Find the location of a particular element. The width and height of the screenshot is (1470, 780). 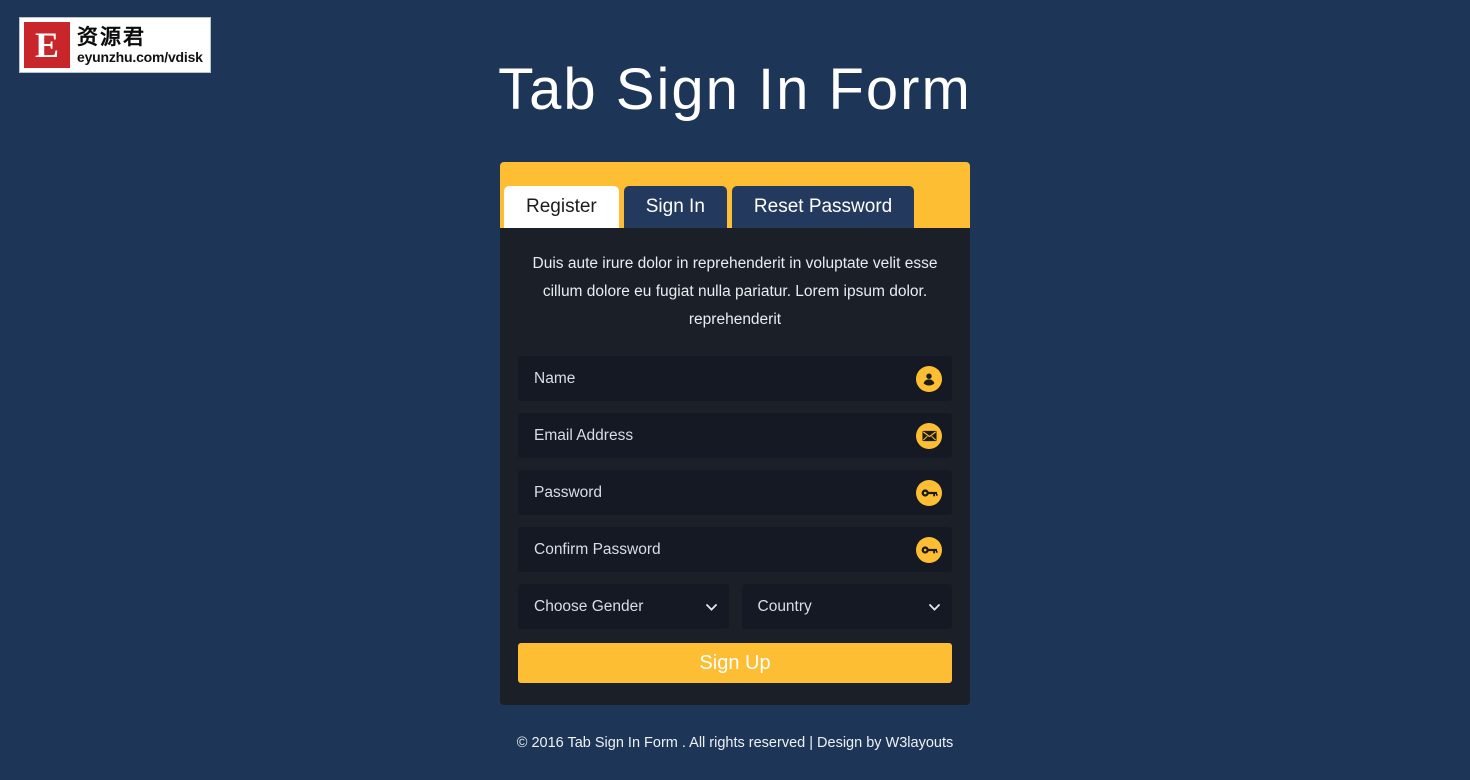

gender-select-shell: Choose Gender is located at coordinates (623, 606).